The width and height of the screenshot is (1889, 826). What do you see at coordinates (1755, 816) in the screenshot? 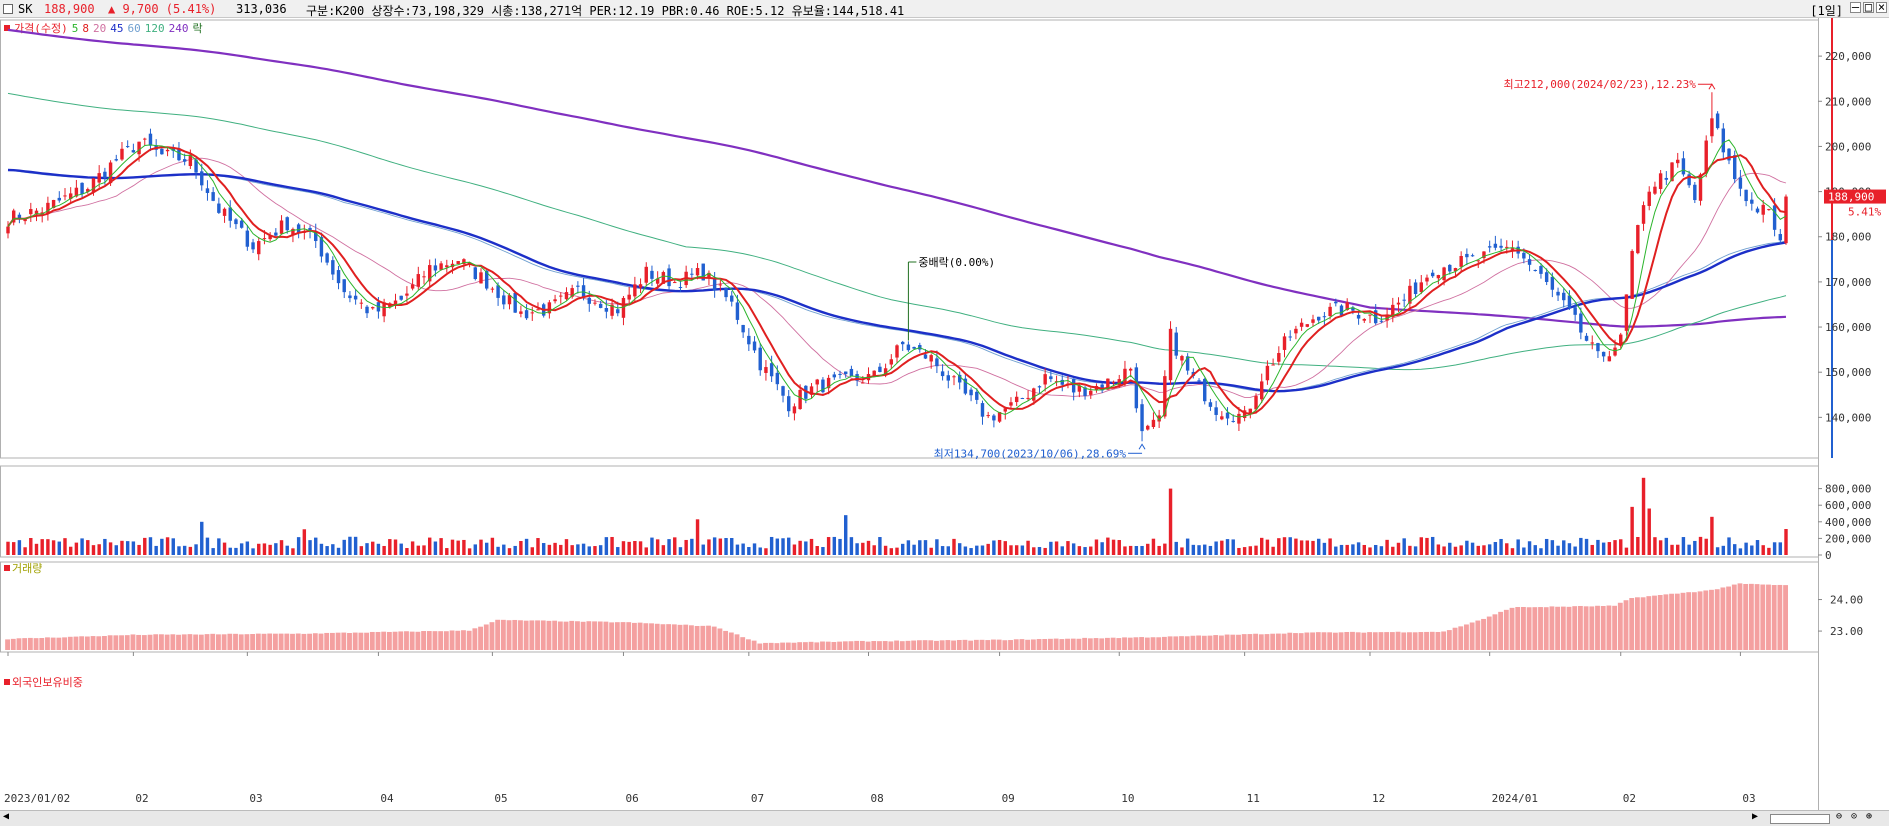
I see `scroll-right-icon: ▶` at bounding box center [1755, 816].